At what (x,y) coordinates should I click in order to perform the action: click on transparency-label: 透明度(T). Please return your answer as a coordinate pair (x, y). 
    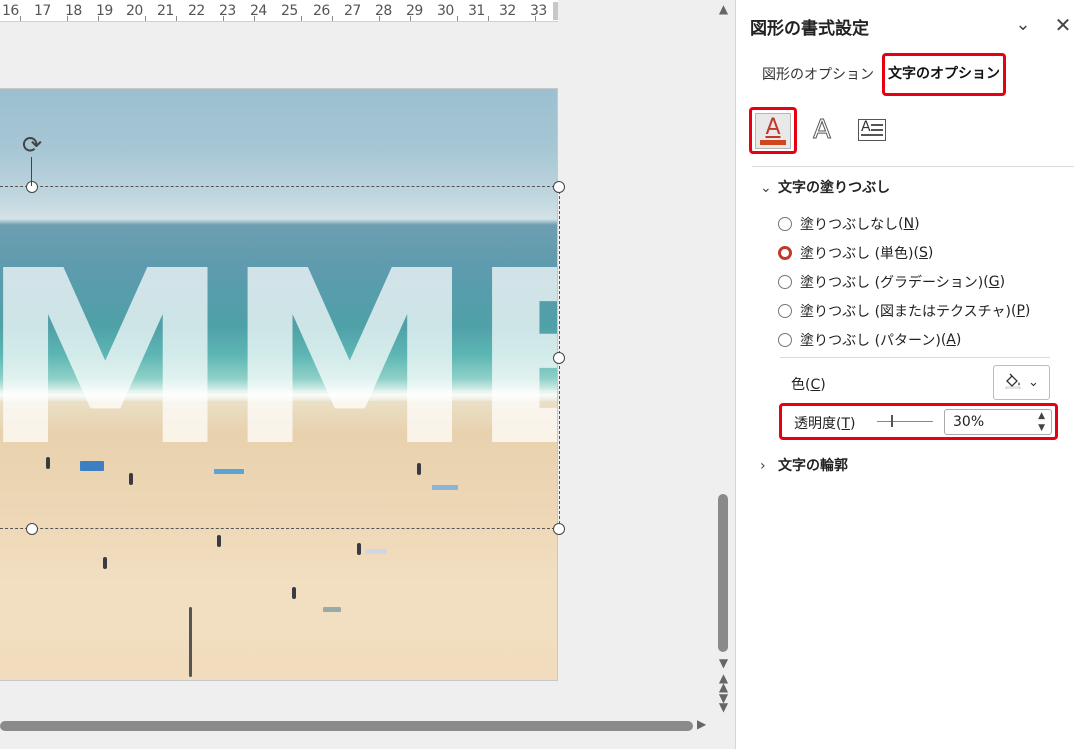
    Looking at the image, I should click on (825, 424).